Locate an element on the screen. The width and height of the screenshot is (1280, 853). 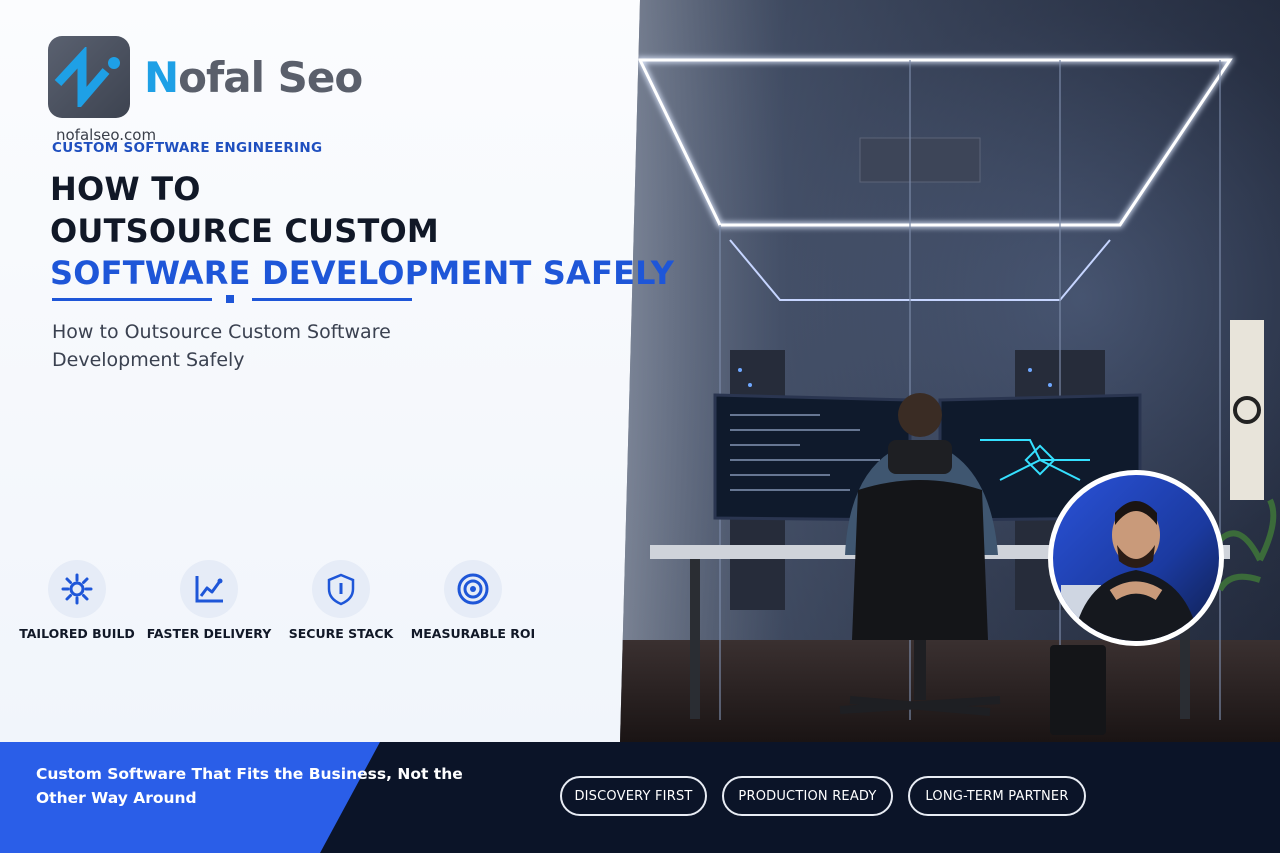
feature-faster-delivery: FASTER DELIVERY is located at coordinates (209, 600).